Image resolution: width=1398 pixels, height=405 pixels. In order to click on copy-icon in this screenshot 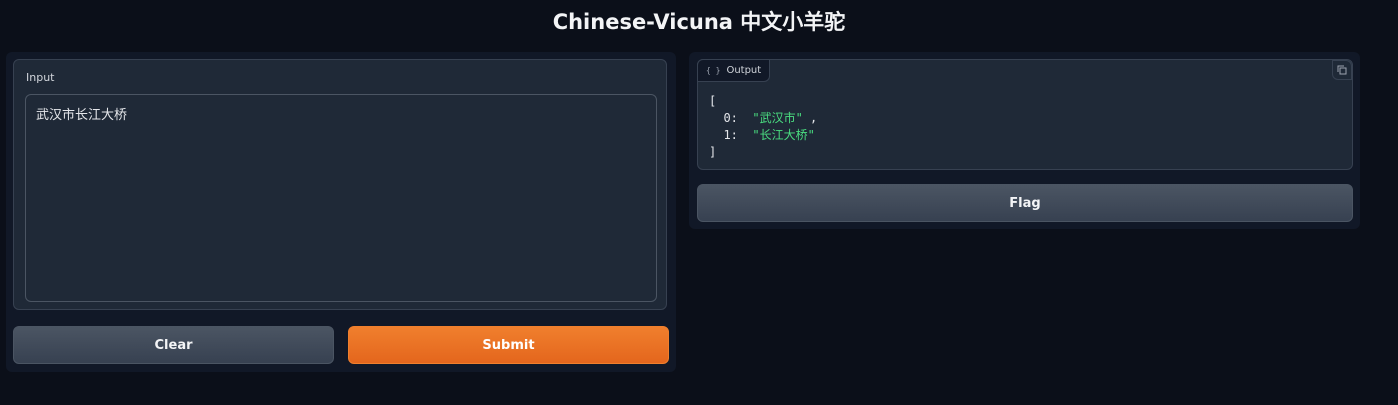, I will do `click(1342, 70)`.